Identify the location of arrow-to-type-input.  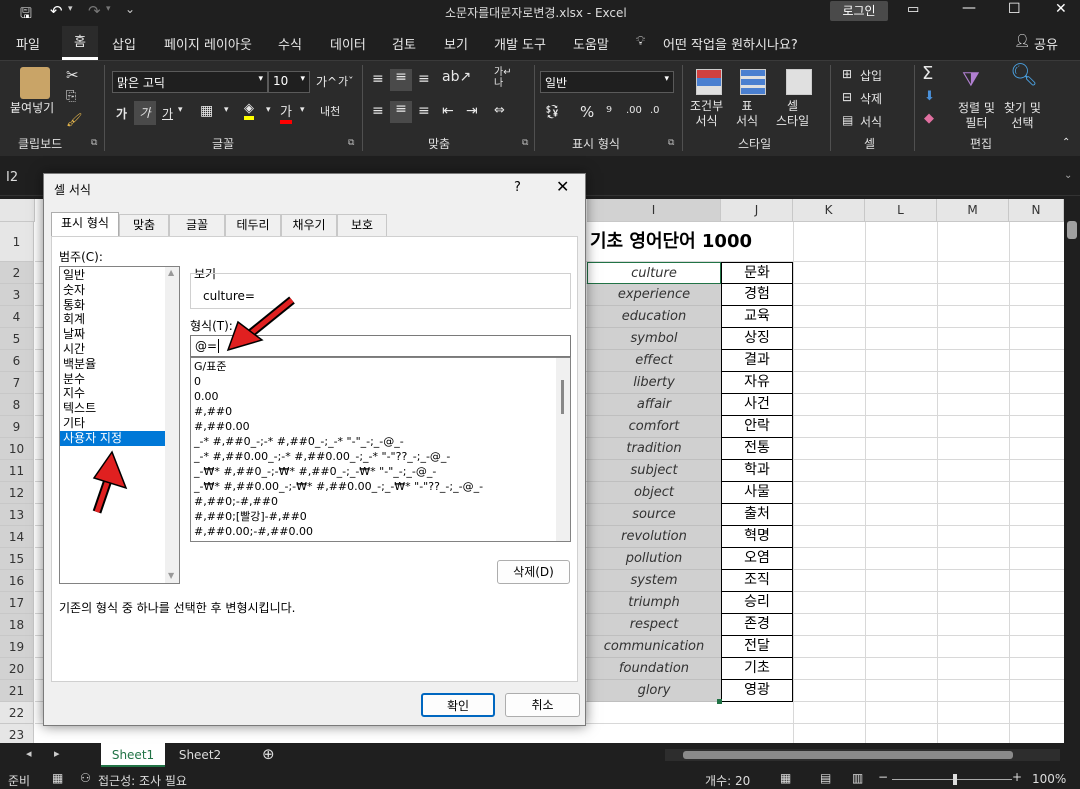
(260, 324).